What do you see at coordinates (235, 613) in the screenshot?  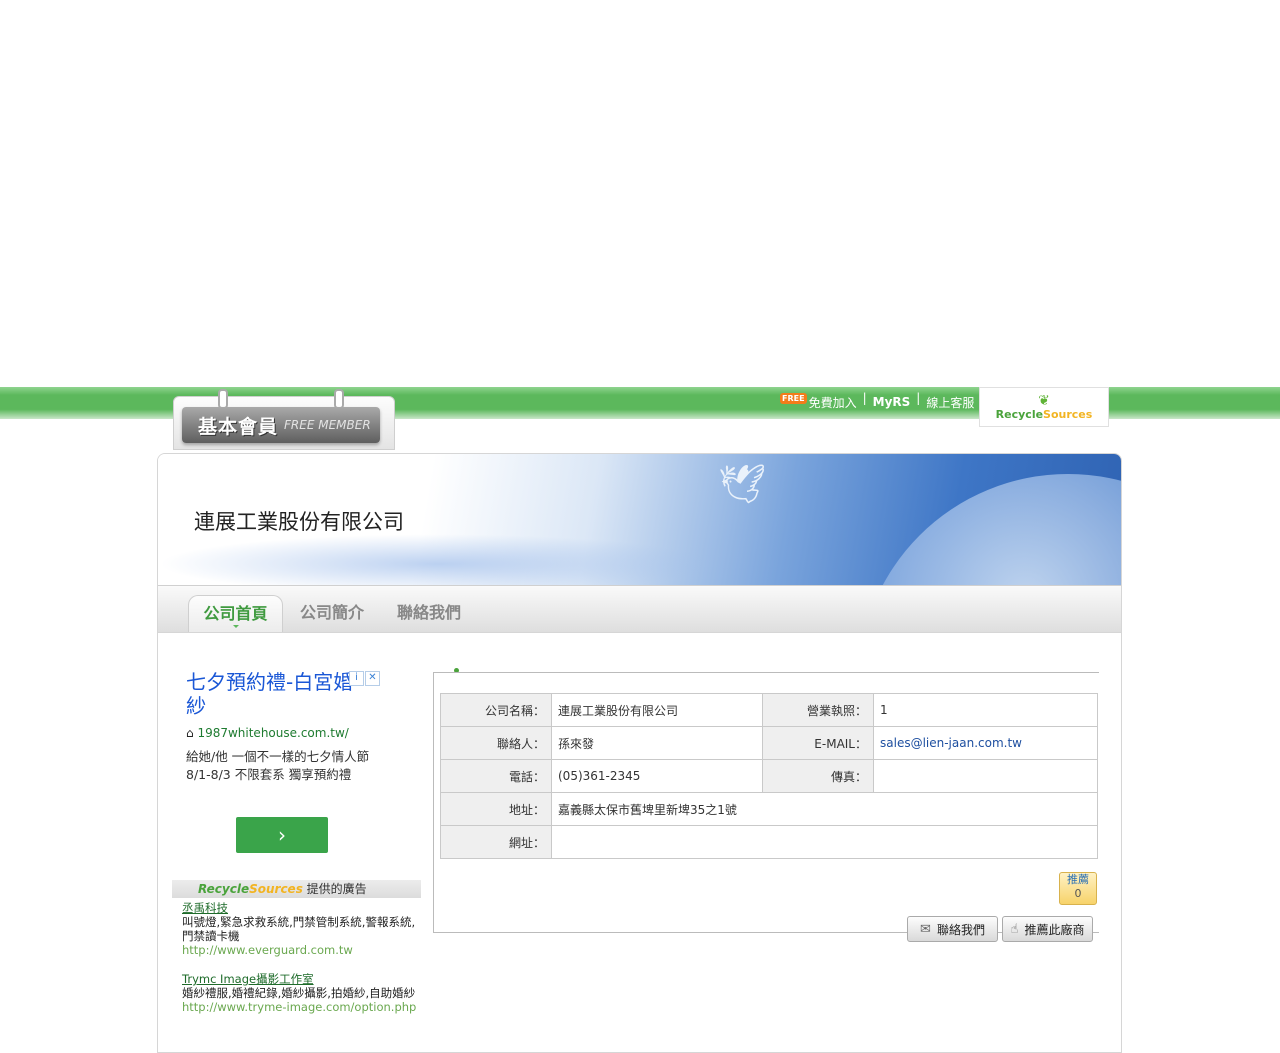 I see `tab-home: 公司首頁` at bounding box center [235, 613].